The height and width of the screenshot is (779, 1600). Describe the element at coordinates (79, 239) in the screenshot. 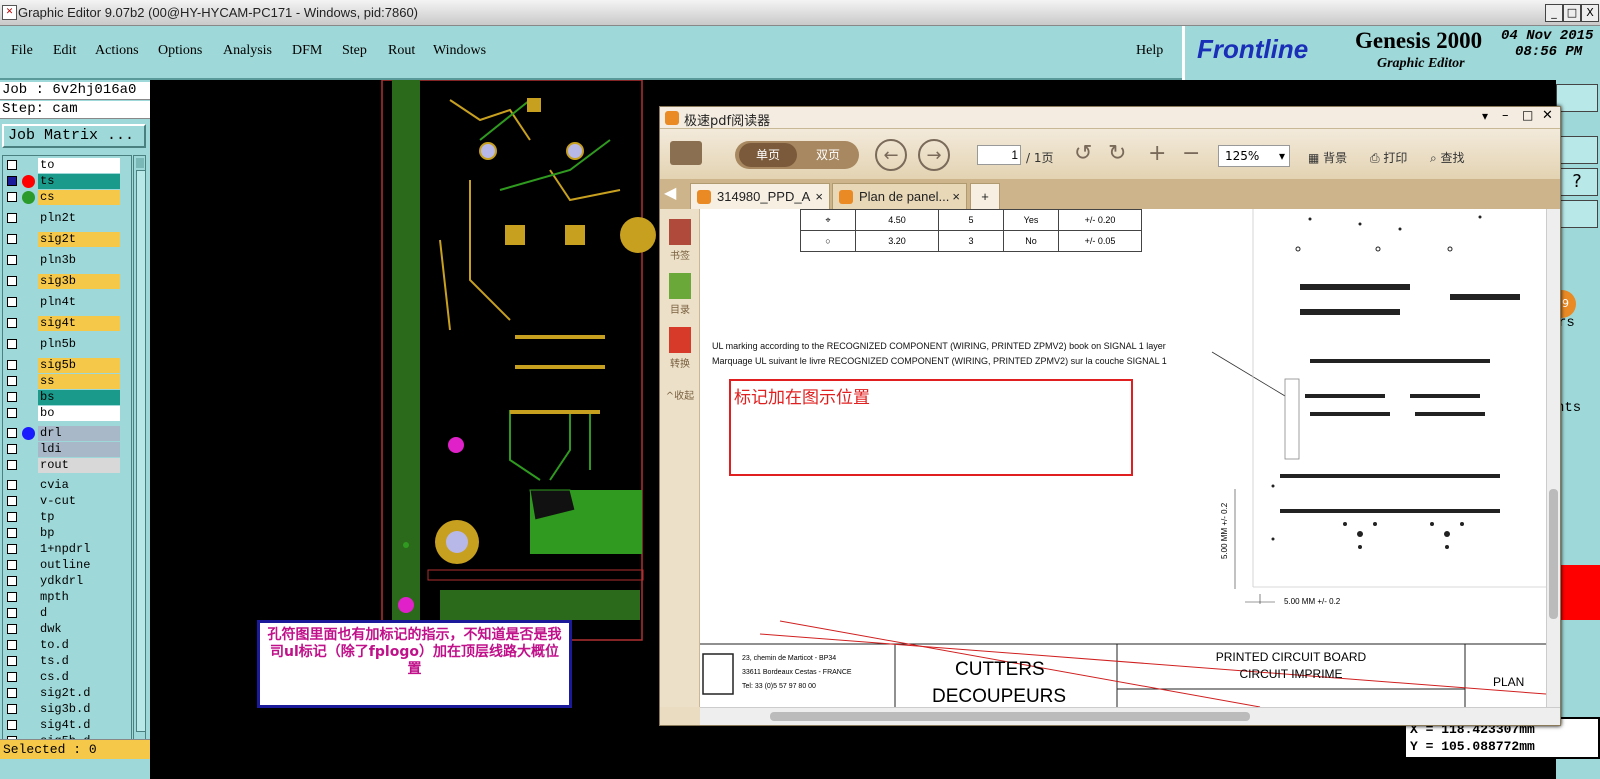

I see `layer-name: sig2t` at that location.